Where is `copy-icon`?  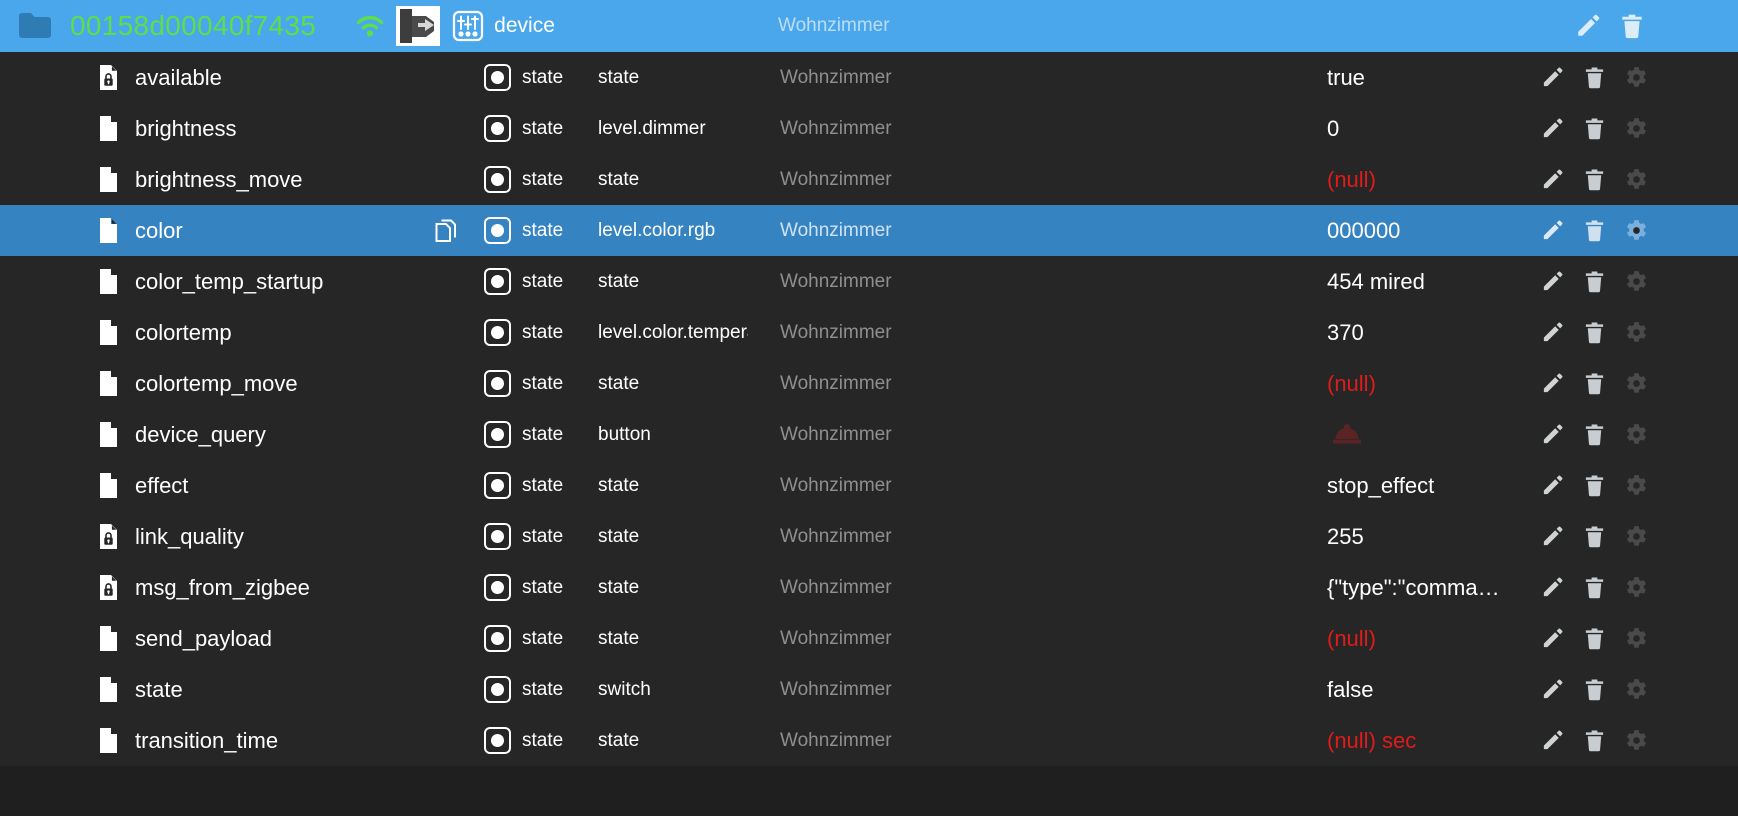
copy-icon is located at coordinates (447, 231).